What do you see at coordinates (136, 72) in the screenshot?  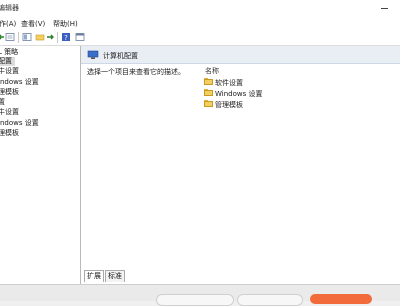 I see `description-text: 选择一个项目来查看它的描述。` at bounding box center [136, 72].